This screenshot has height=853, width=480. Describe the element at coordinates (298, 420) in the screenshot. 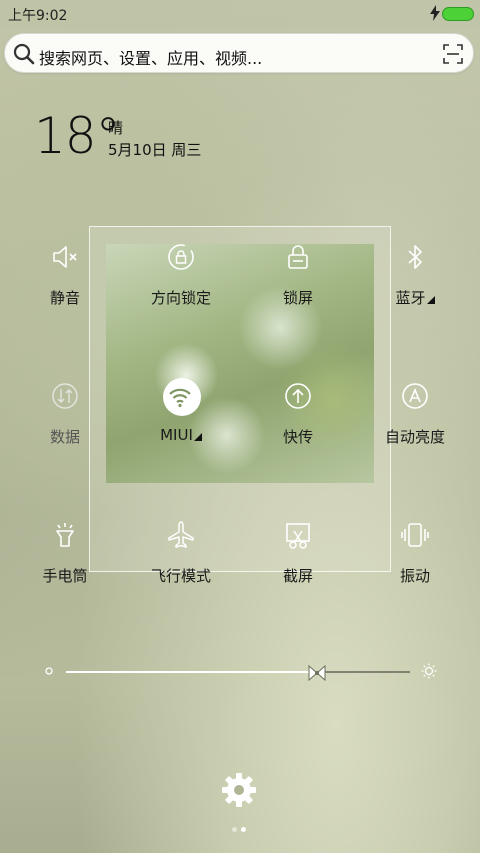

I see `toggle-quick-transfer: 快传` at that location.